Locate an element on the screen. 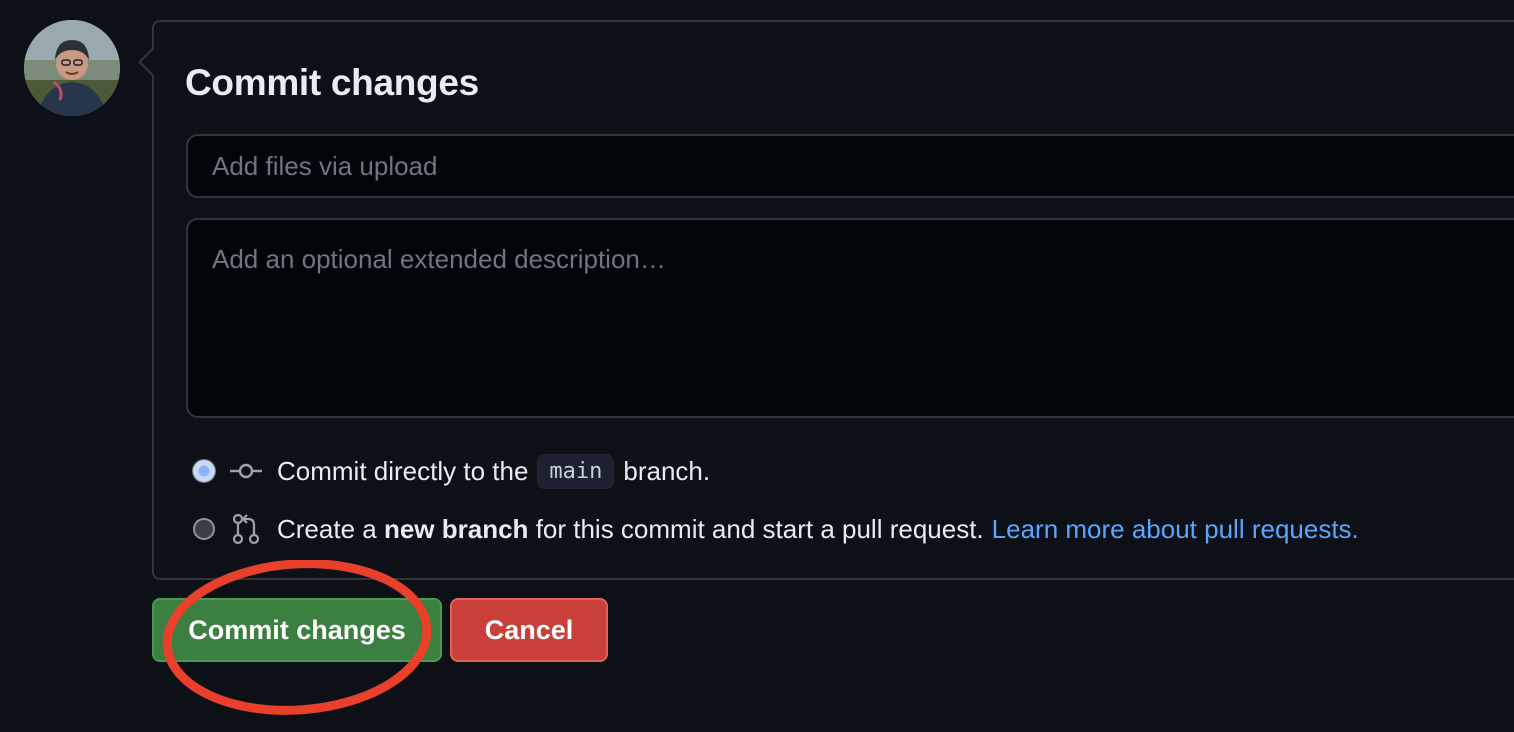 The width and height of the screenshot is (1514, 732). git-commit-icon is located at coordinates (246, 471).